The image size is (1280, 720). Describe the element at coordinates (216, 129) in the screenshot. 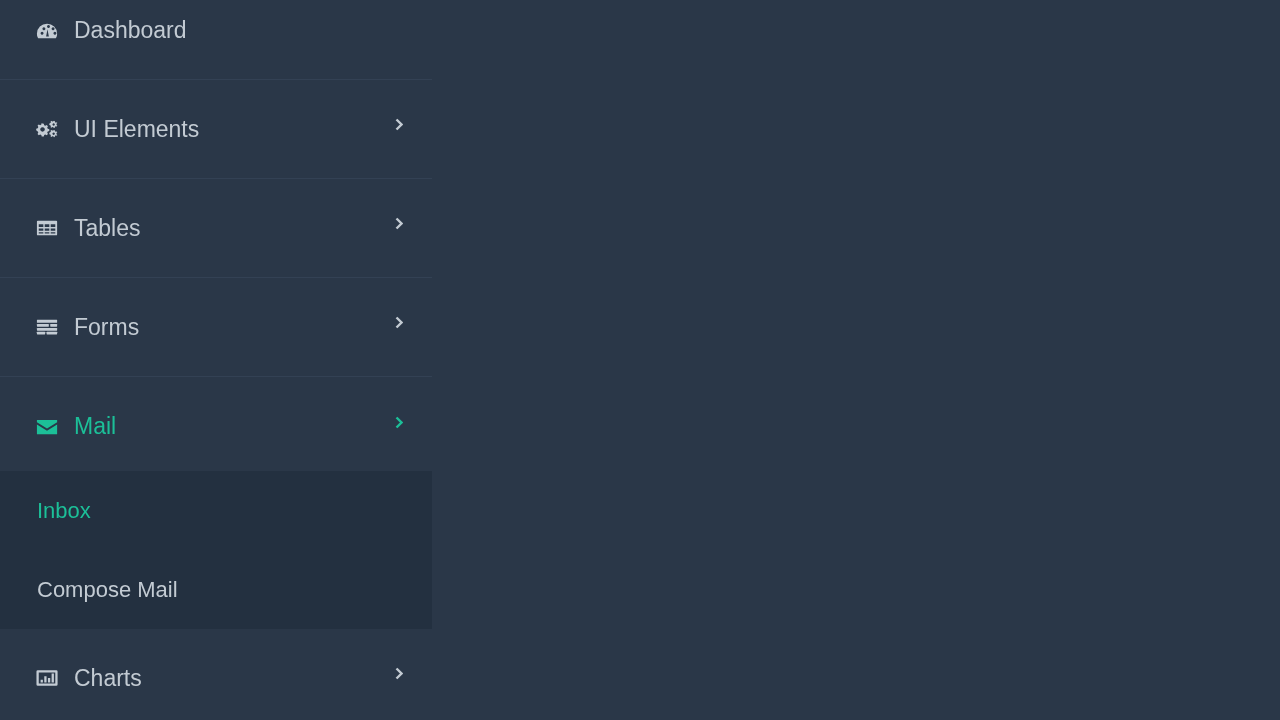

I see `menu-item: UI Elements` at that location.